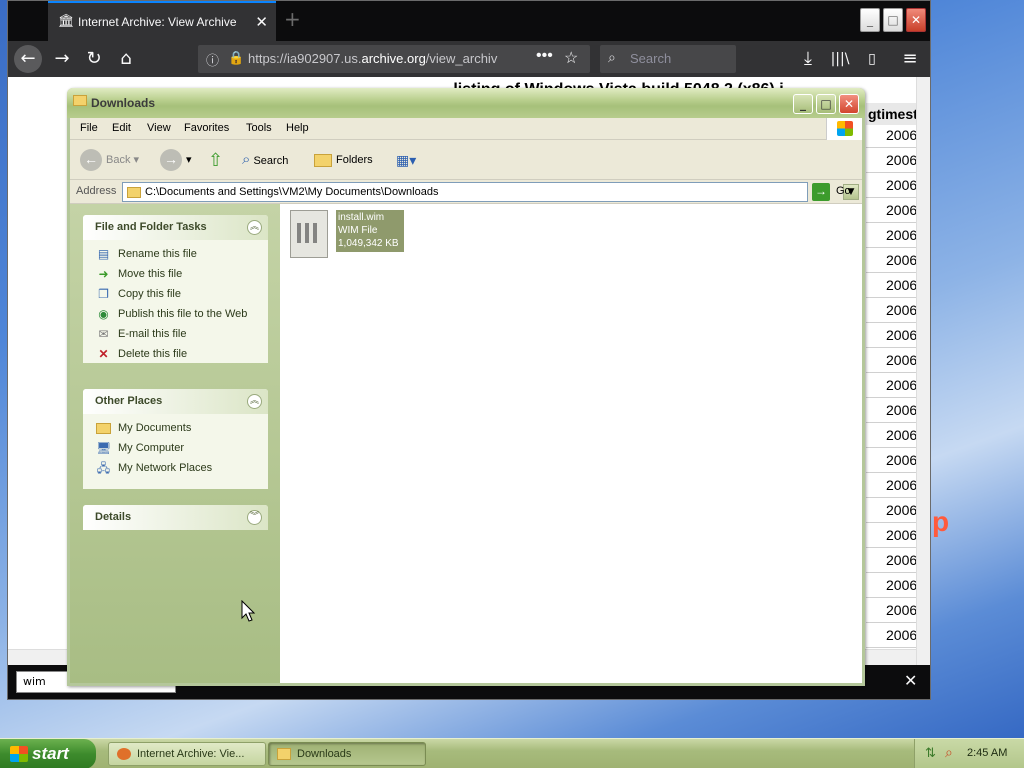  I want to click on menu-file: File, so click(89, 128).